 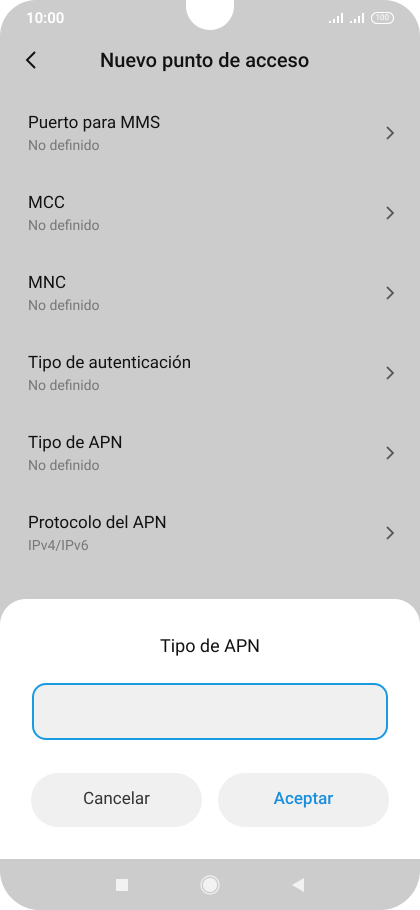 What do you see at coordinates (298, 885) in the screenshot?
I see `back-nav-icon` at bounding box center [298, 885].